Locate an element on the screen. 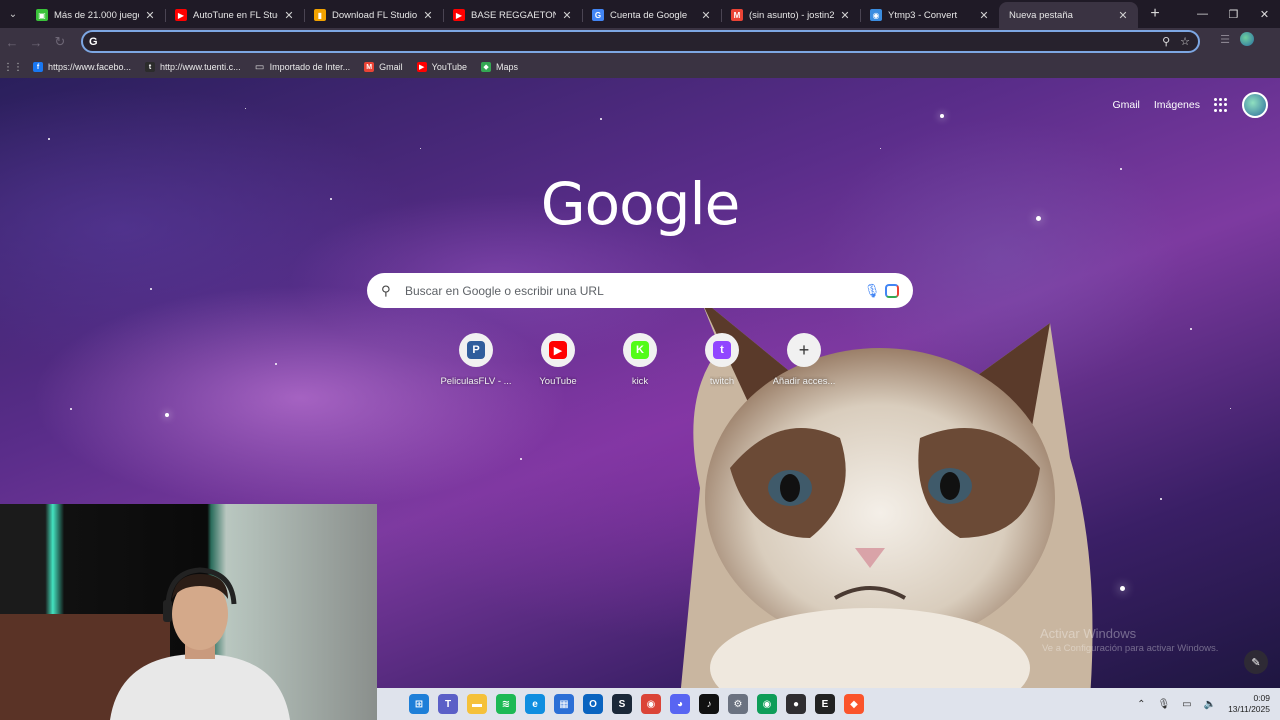  windows-taskbar: ⊞ T ▬ ≋ e ▦ O S ◉ ◕ ♪ ⚙ ◉ ● E ◆ ⌃ 🎙 ▭ 🔈 0:09 13/11/2025 is located at coordinates (828, 704).